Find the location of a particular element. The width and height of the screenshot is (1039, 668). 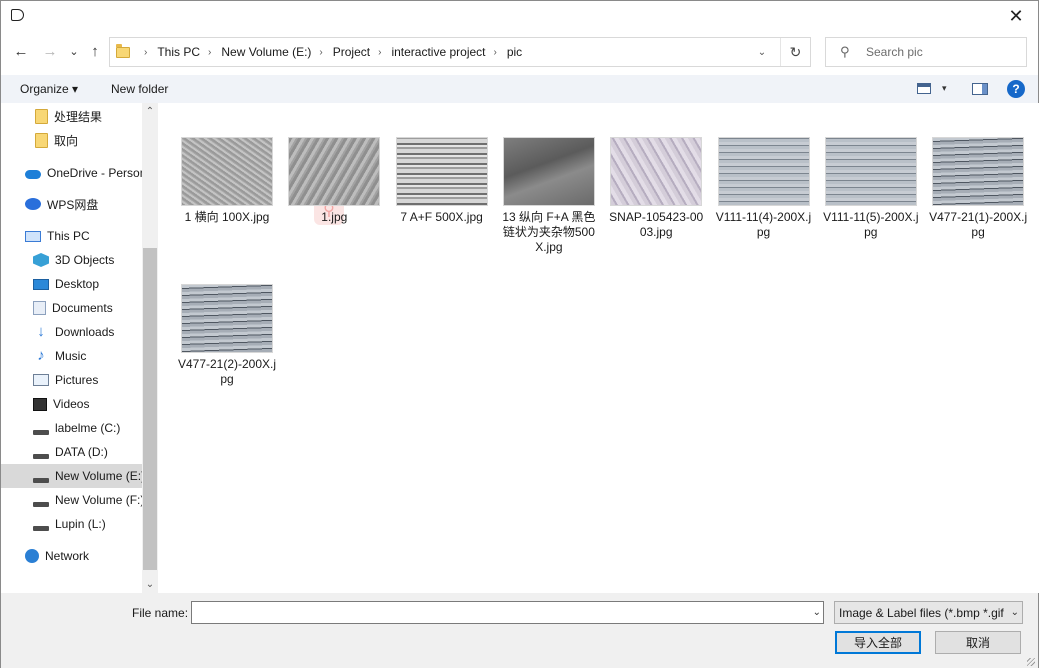

file-item: SNAP-105423-0003.jpg is located at coordinates (656, 188).